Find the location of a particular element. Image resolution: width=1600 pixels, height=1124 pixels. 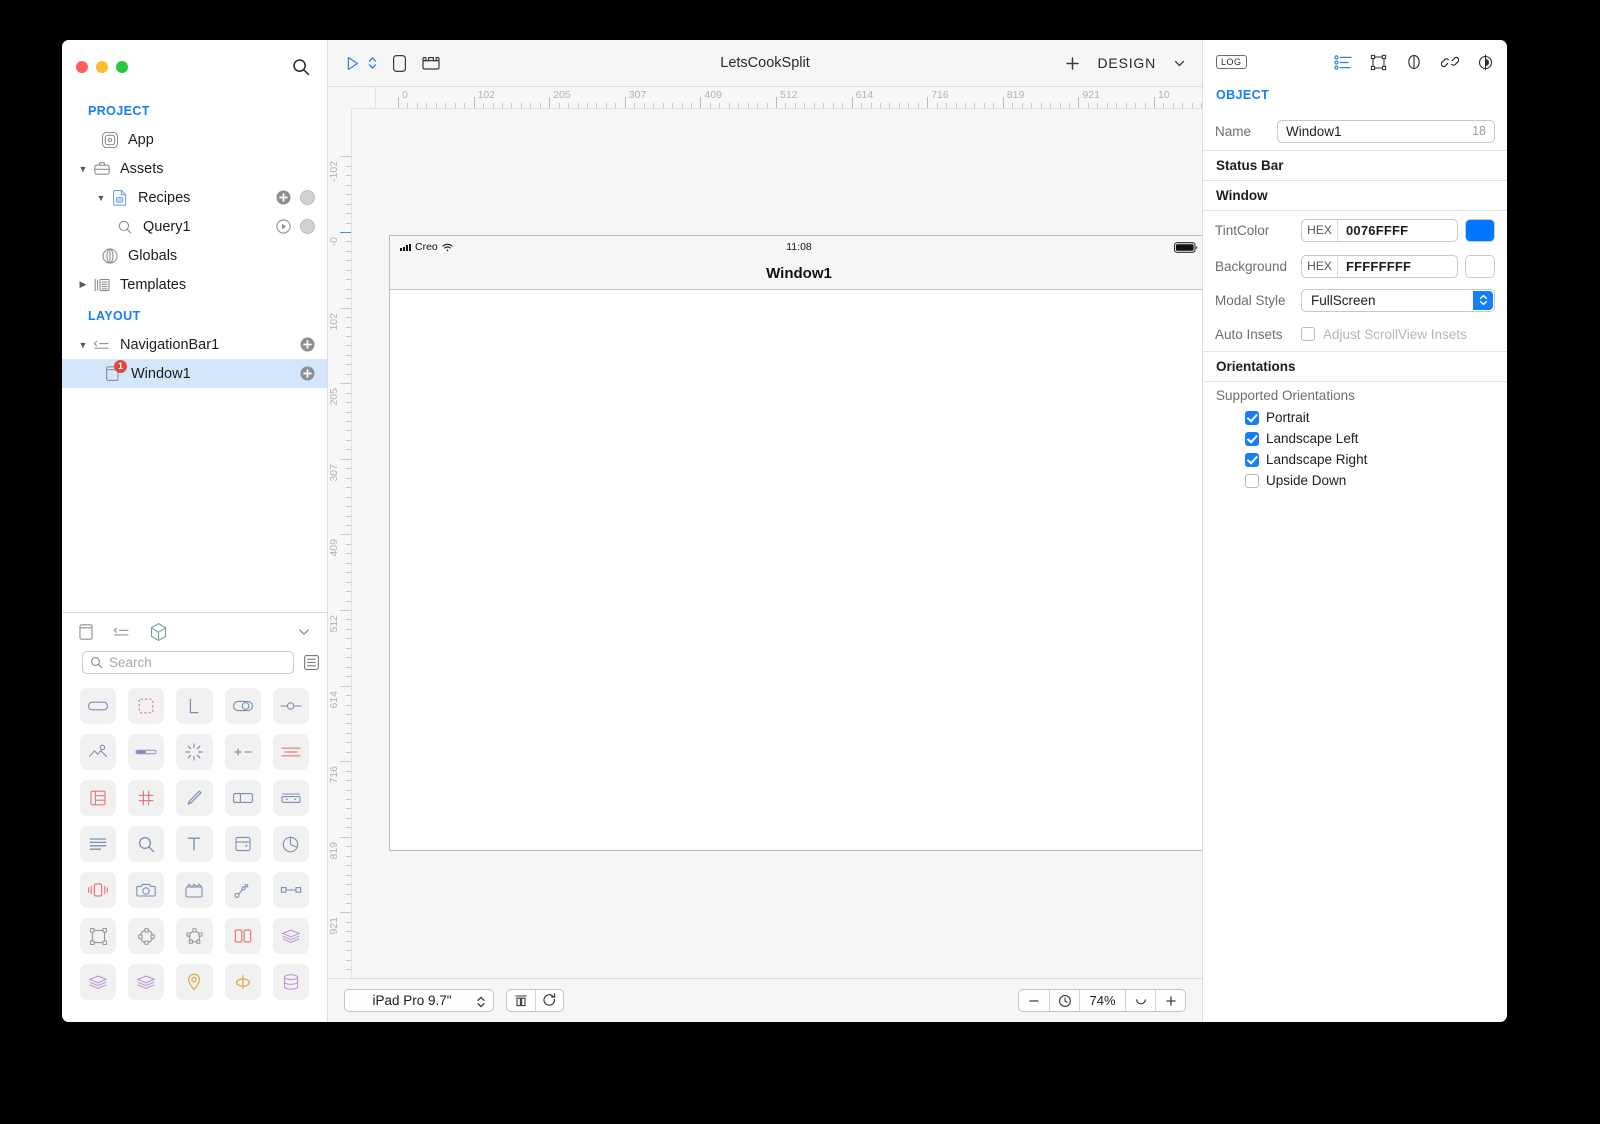

disclosure-triangle-closed: ▶ is located at coordinates (83, 285).